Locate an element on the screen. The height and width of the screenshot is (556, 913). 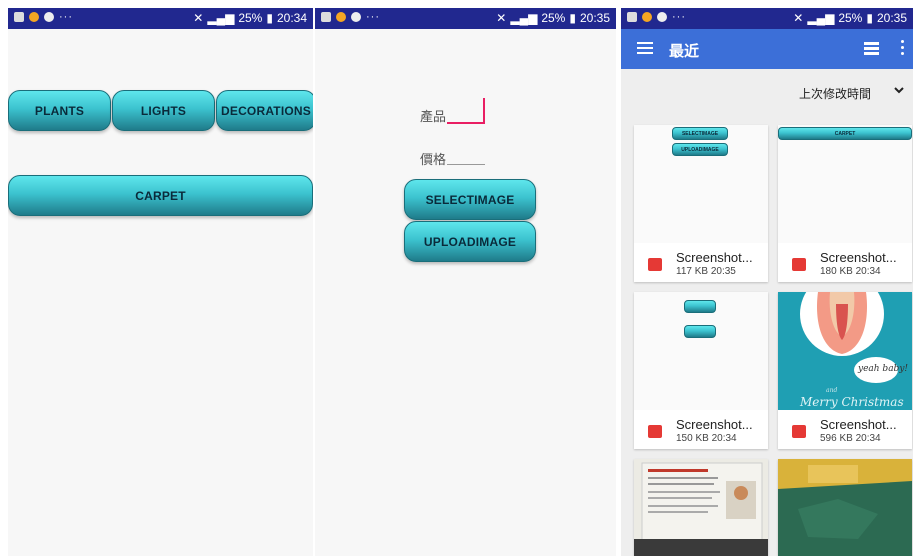
clock: 20:34 is located at coordinates (291, 18).